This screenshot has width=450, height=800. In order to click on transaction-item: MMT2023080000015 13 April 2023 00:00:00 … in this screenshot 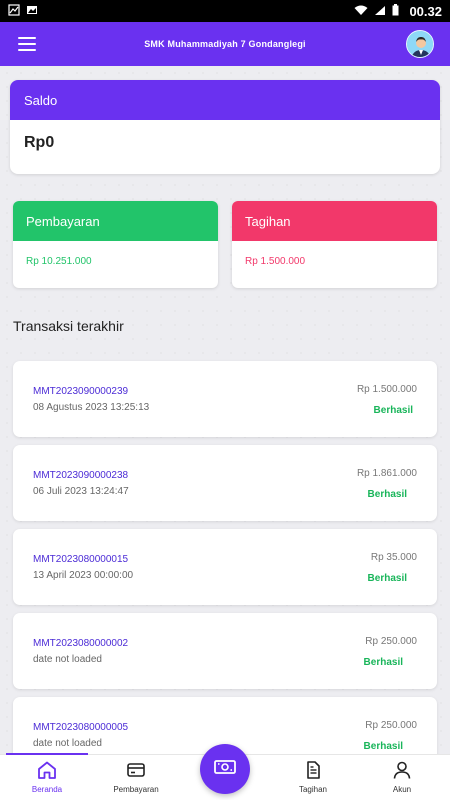, I will do `click(225, 567)`.